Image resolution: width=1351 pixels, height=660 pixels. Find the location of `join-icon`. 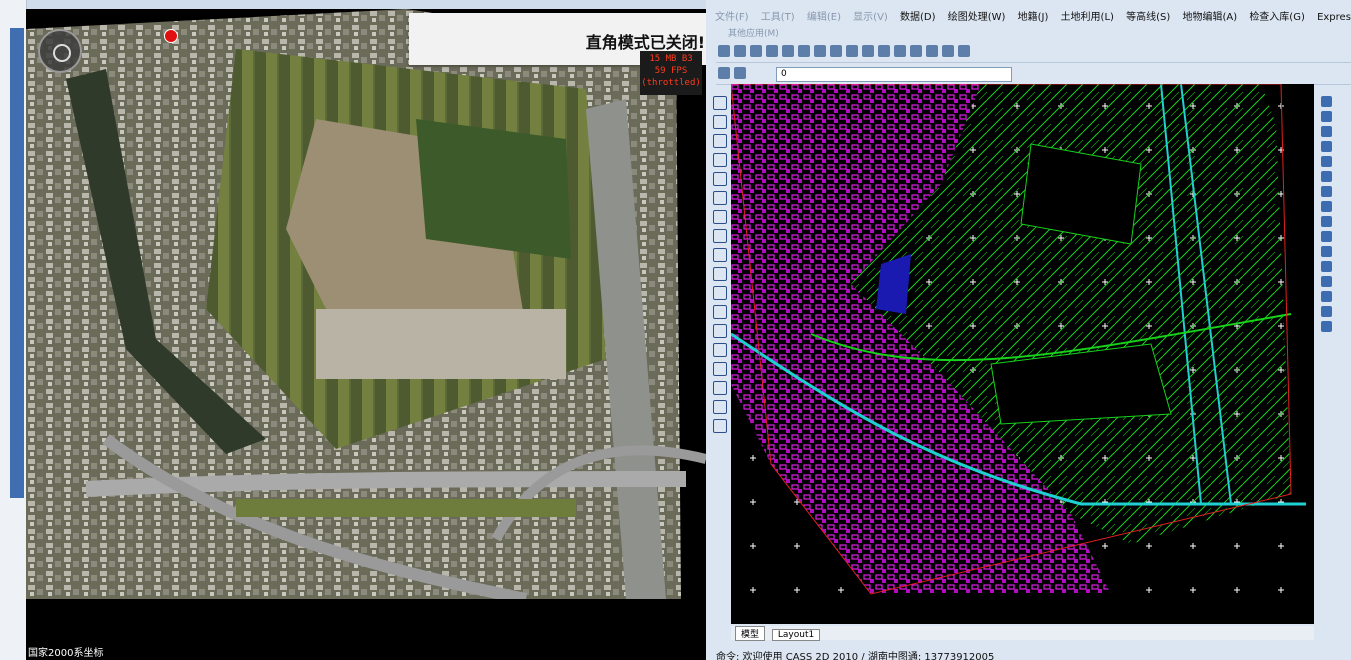

join-icon is located at coordinates (1326, 281).